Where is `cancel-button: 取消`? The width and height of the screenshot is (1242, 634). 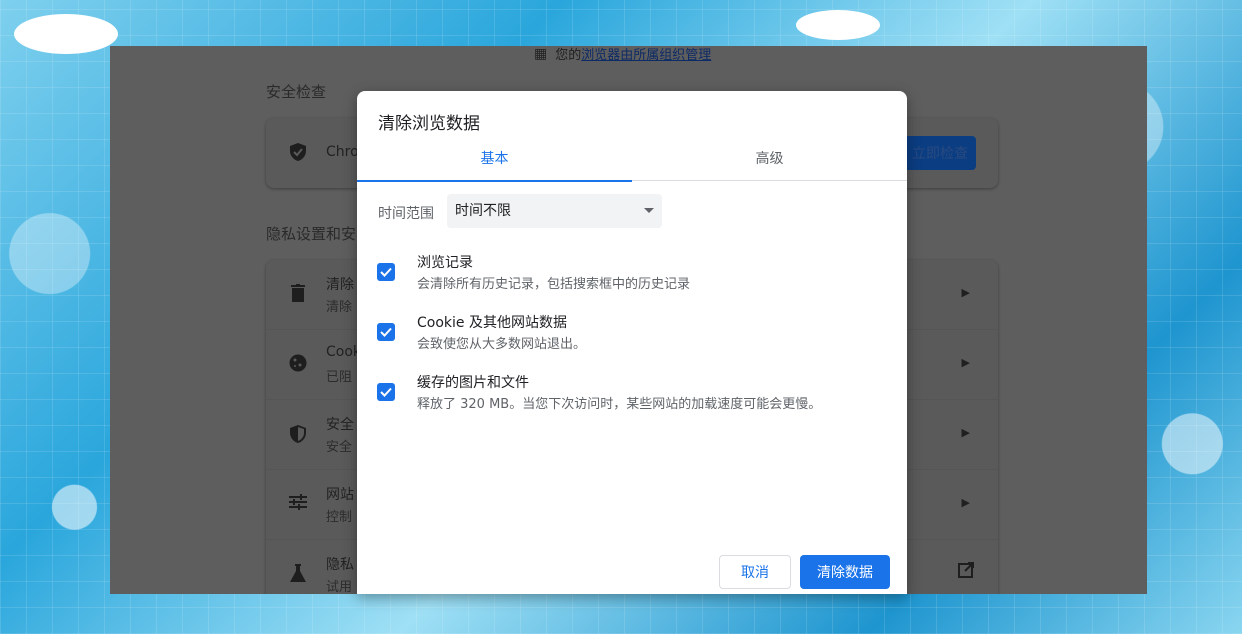 cancel-button: 取消 is located at coordinates (755, 572).